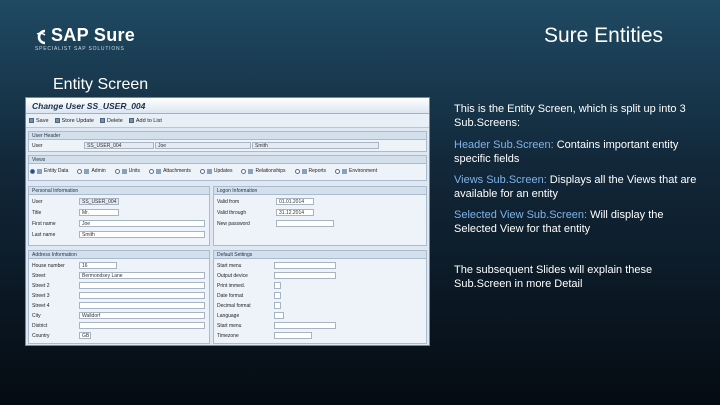 Image resolution: width=720 pixels, height=405 pixels. What do you see at coordinates (80, 49) in the screenshot?
I see `logo-tagline: SPECIALIST SAP SOLUTIONS` at bounding box center [80, 49].